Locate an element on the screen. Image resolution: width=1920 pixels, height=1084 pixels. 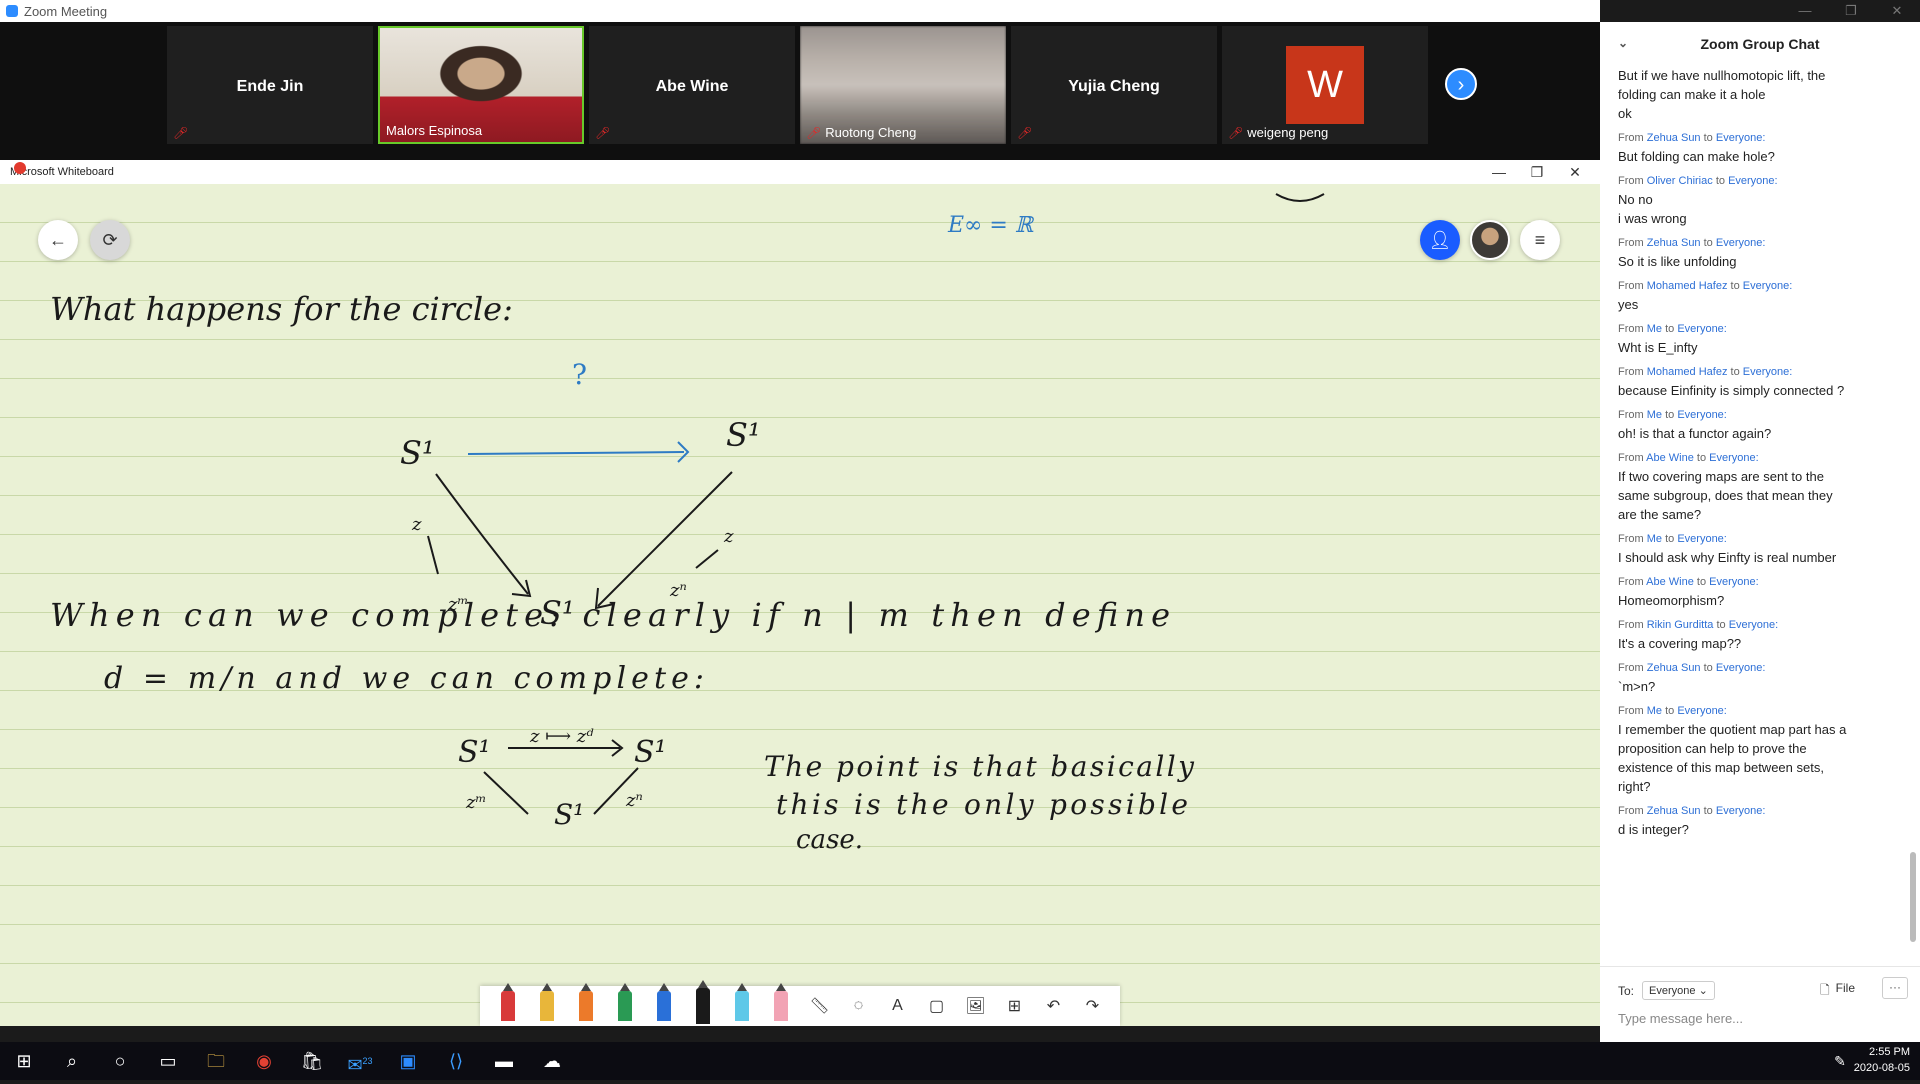
chat-message-text: same subgroup, does that mean they is located at coordinates (1725, 495).